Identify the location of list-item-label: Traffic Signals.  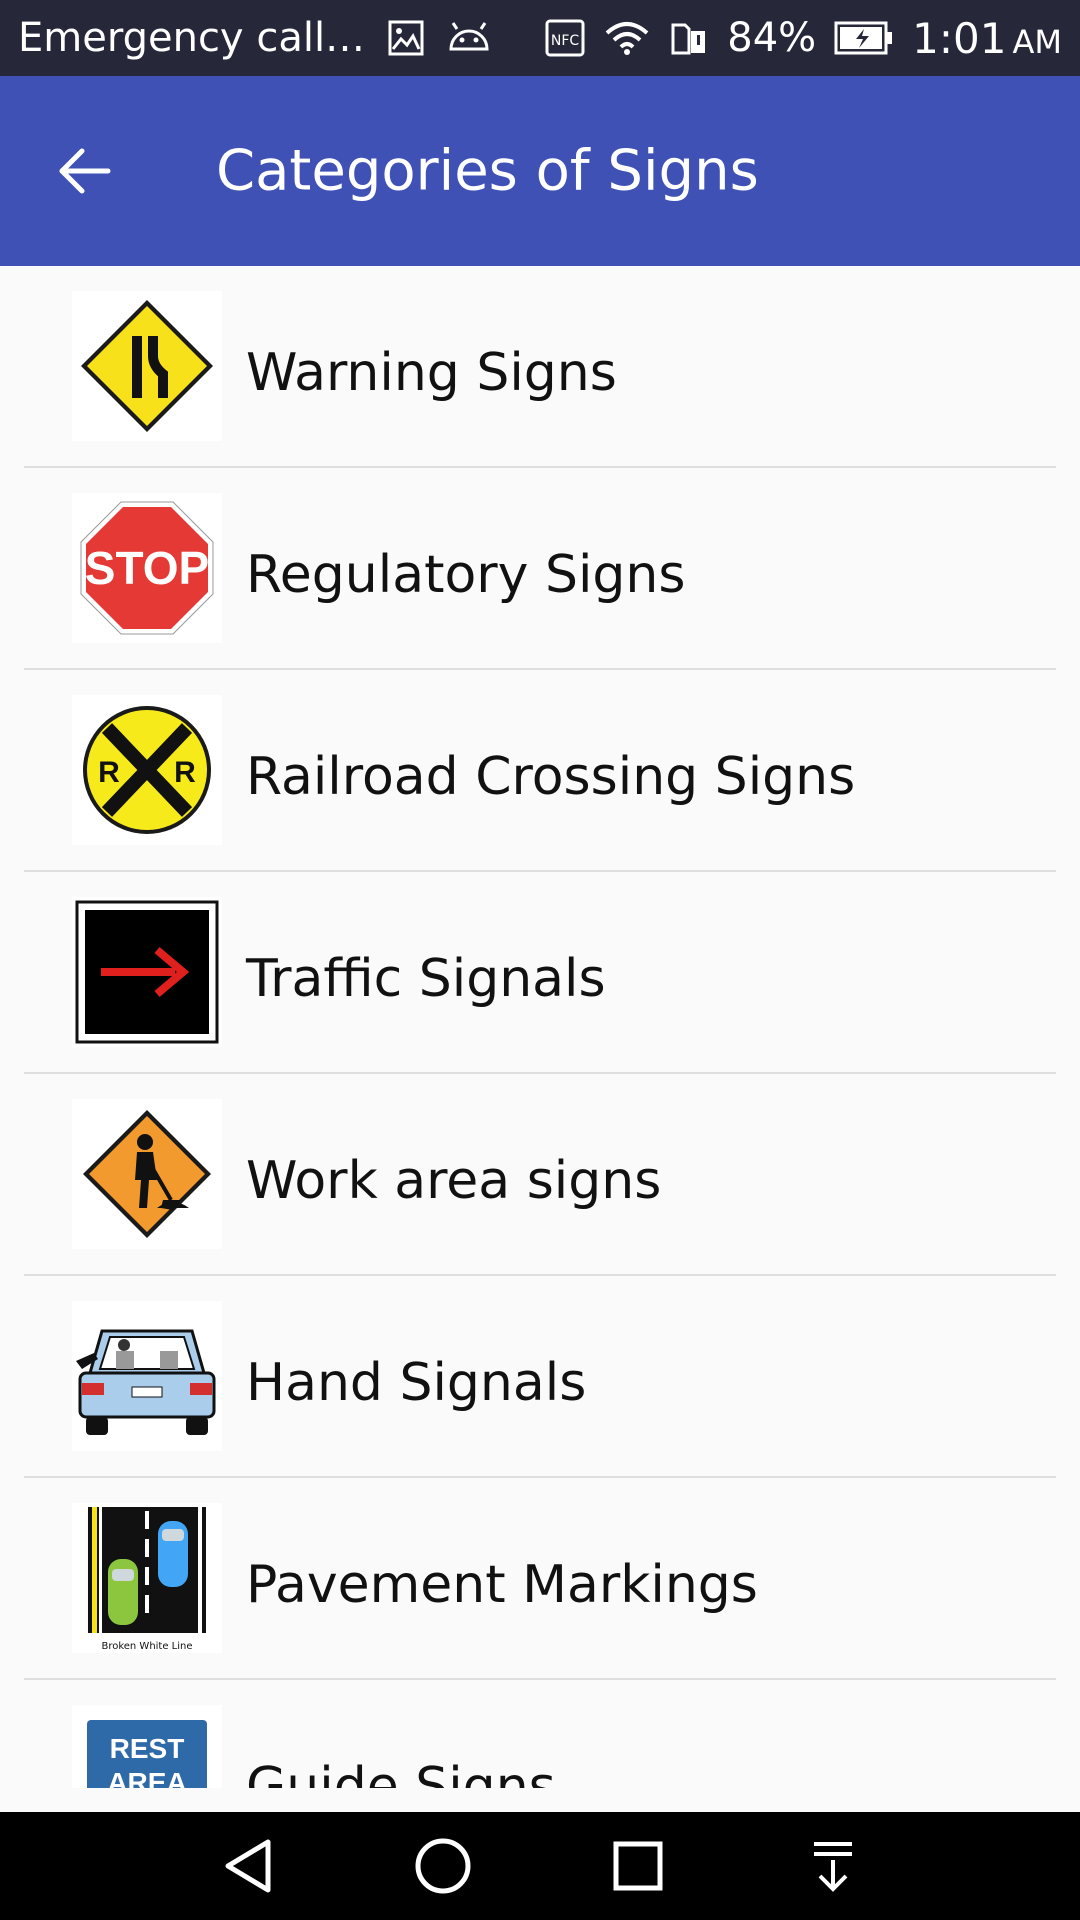
(426, 979).